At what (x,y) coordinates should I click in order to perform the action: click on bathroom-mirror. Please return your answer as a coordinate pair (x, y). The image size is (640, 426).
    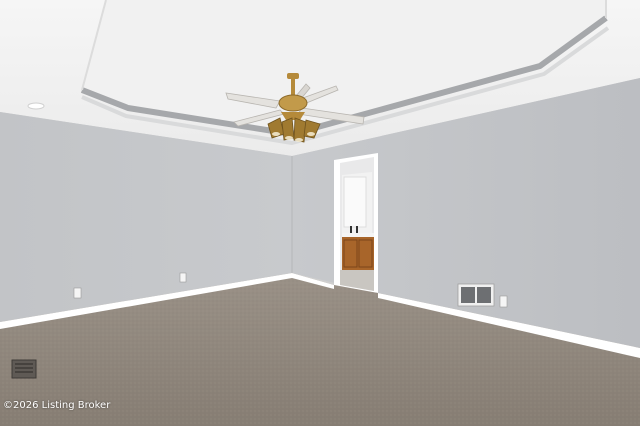
    Looking at the image, I should click on (355, 202).